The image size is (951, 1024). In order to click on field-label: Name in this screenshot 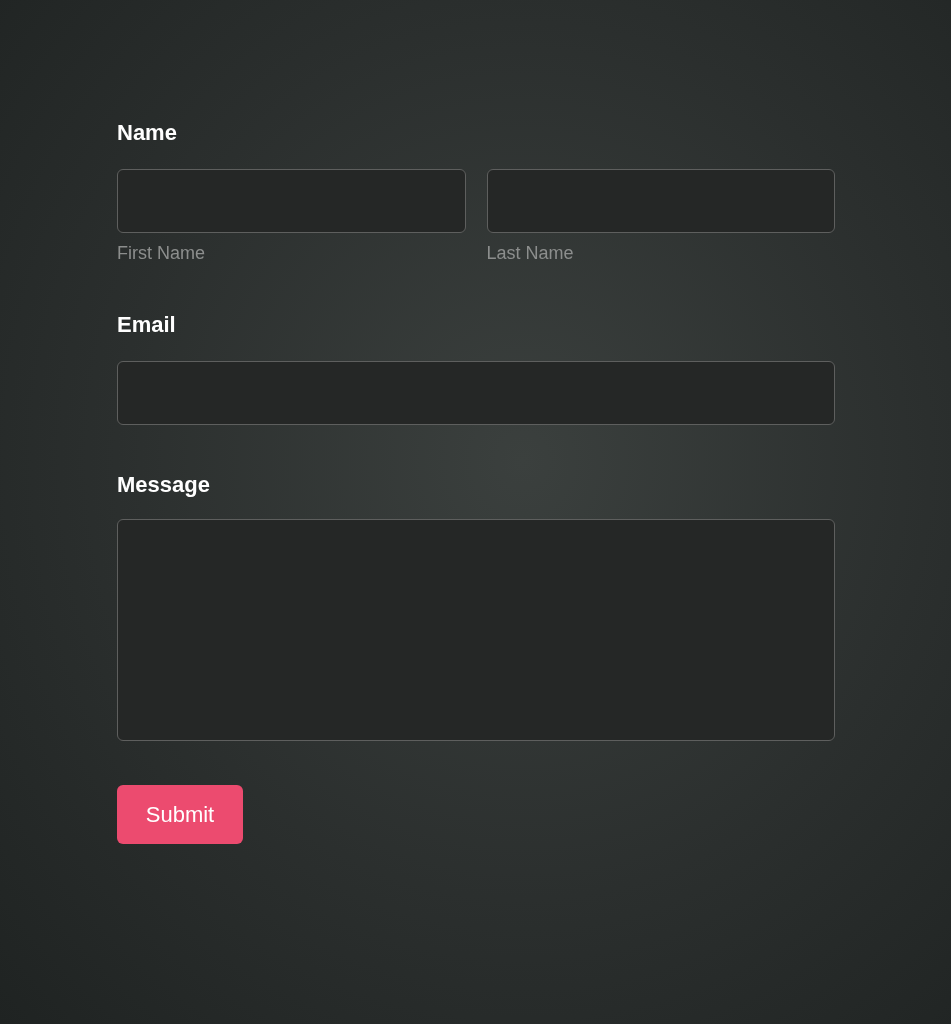, I will do `click(147, 133)`.